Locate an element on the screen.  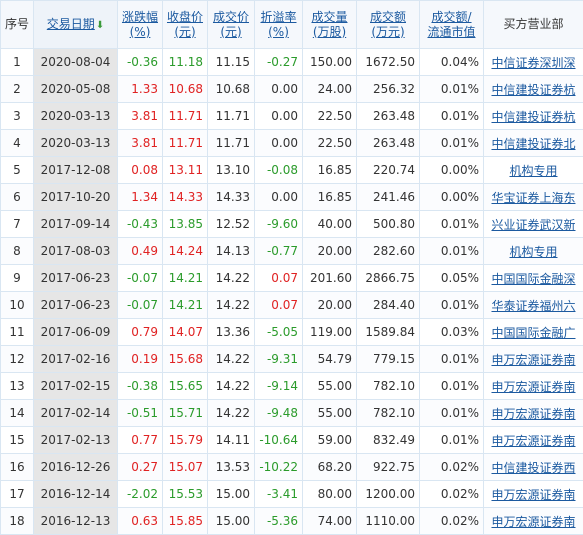
buyer-branch-link: 华泰证券福州六 is located at coordinates (533, 306).